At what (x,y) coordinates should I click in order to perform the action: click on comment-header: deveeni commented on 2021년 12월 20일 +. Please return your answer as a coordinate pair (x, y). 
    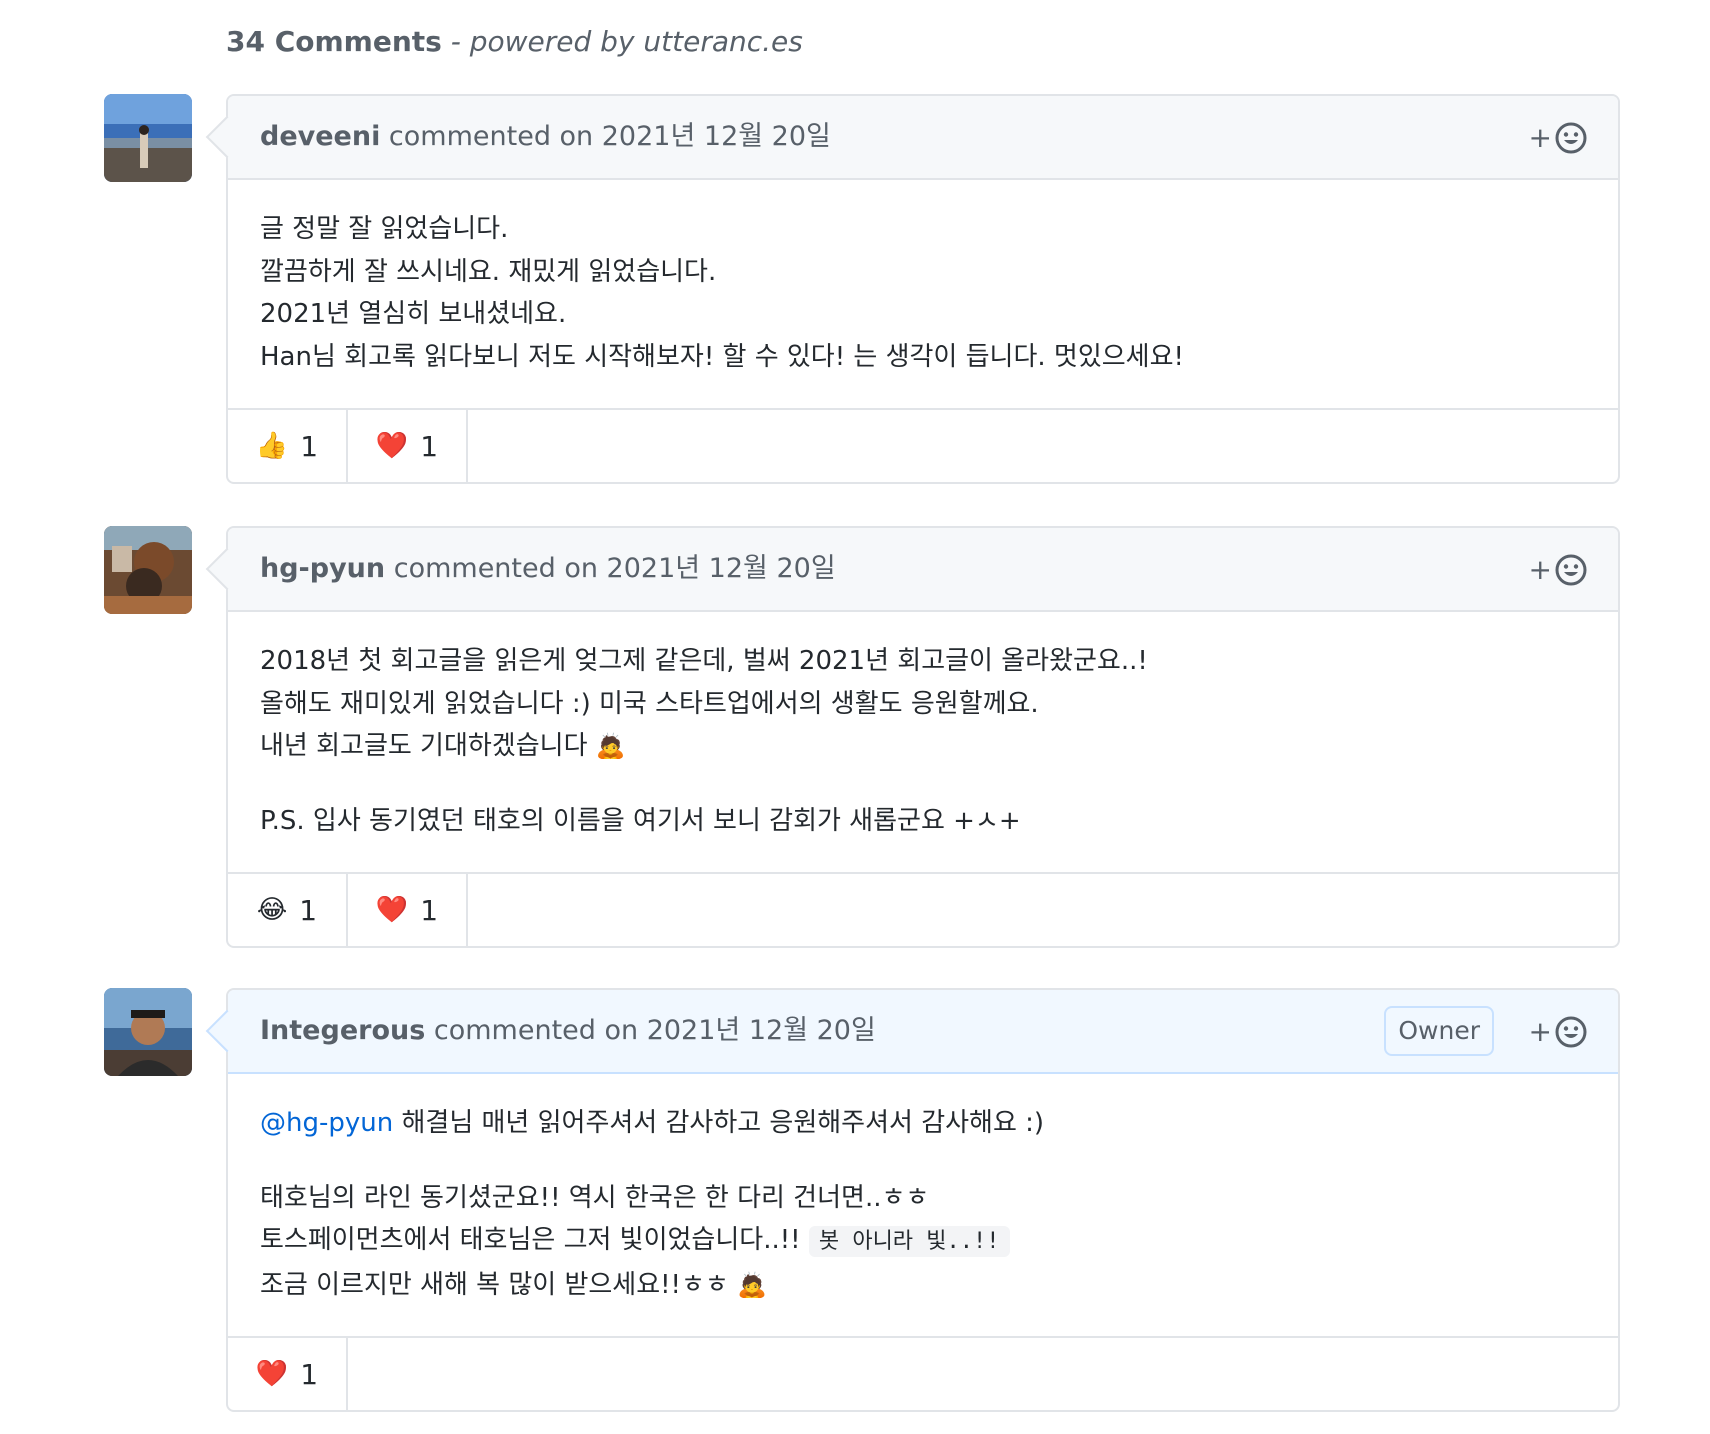
    Looking at the image, I should click on (911, 138).